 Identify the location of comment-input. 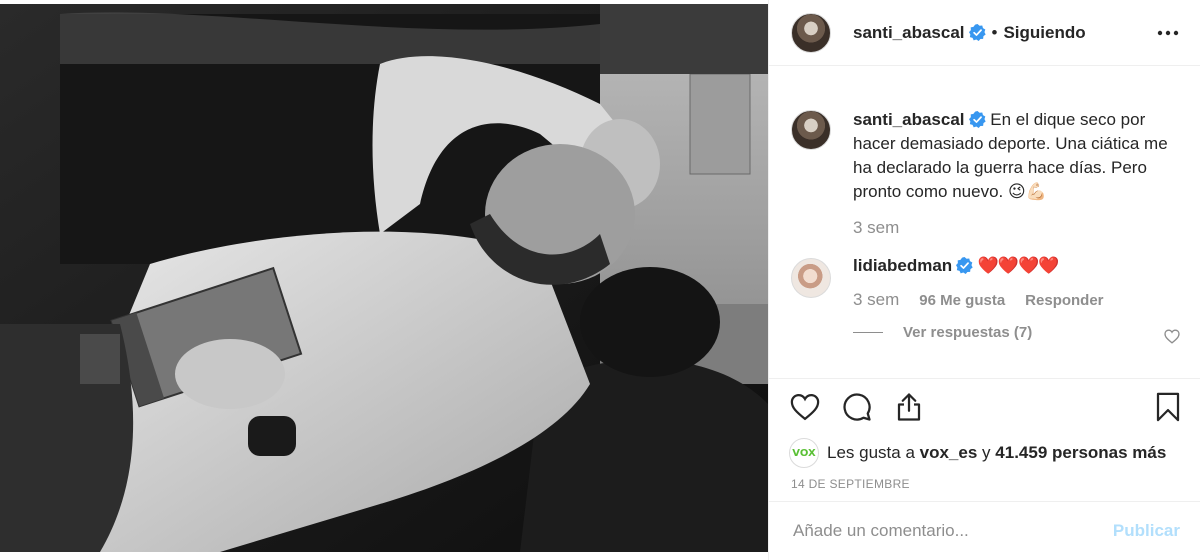
(952, 531).